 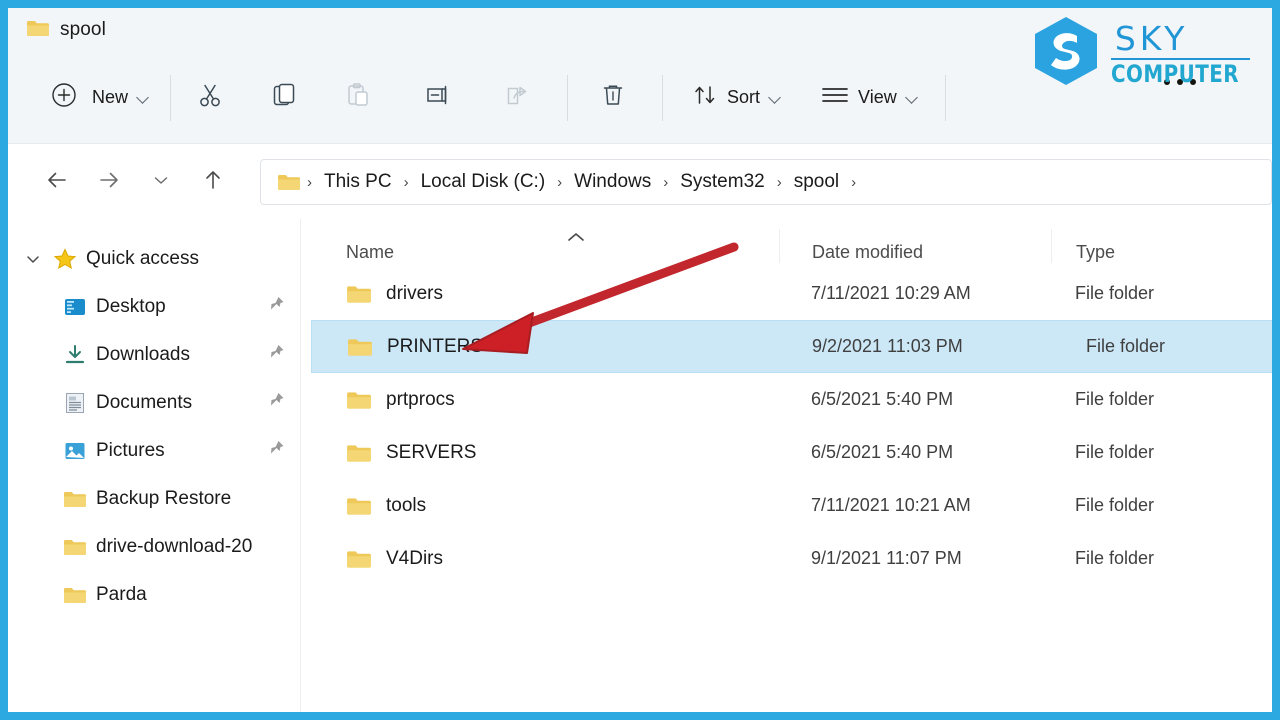 I want to click on sidebar-item-pictures: Pictures, so click(x=154, y=451).